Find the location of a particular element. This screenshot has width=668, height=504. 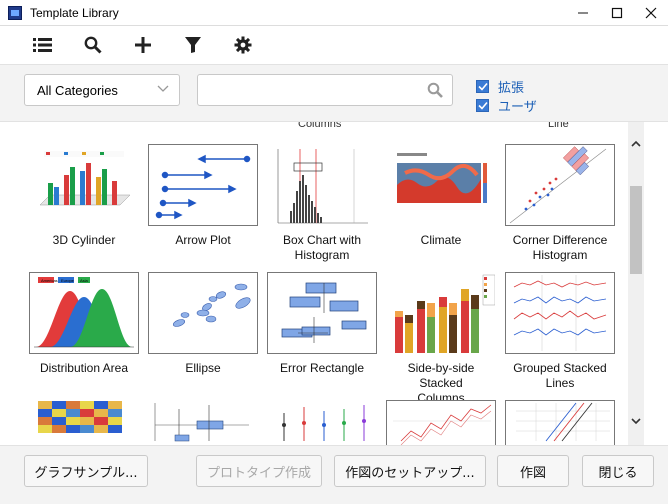

template-tile-box-plot is located at coordinates (203, 422).